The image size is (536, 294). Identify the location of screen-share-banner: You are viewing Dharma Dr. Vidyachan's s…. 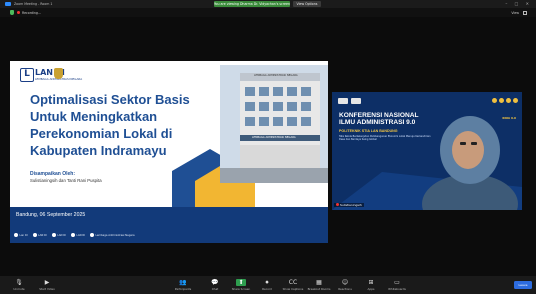
(252, 4).